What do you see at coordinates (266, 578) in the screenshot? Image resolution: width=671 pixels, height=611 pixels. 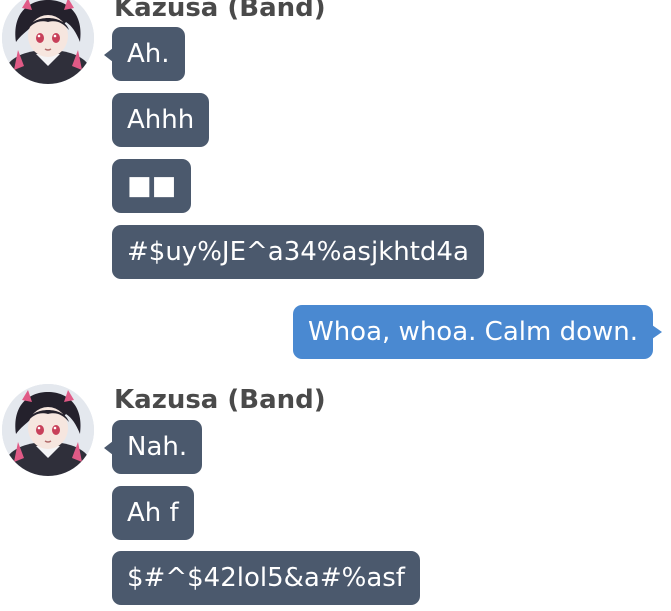 I see `message-bubble: $#^$42lol5&a#%asf` at bounding box center [266, 578].